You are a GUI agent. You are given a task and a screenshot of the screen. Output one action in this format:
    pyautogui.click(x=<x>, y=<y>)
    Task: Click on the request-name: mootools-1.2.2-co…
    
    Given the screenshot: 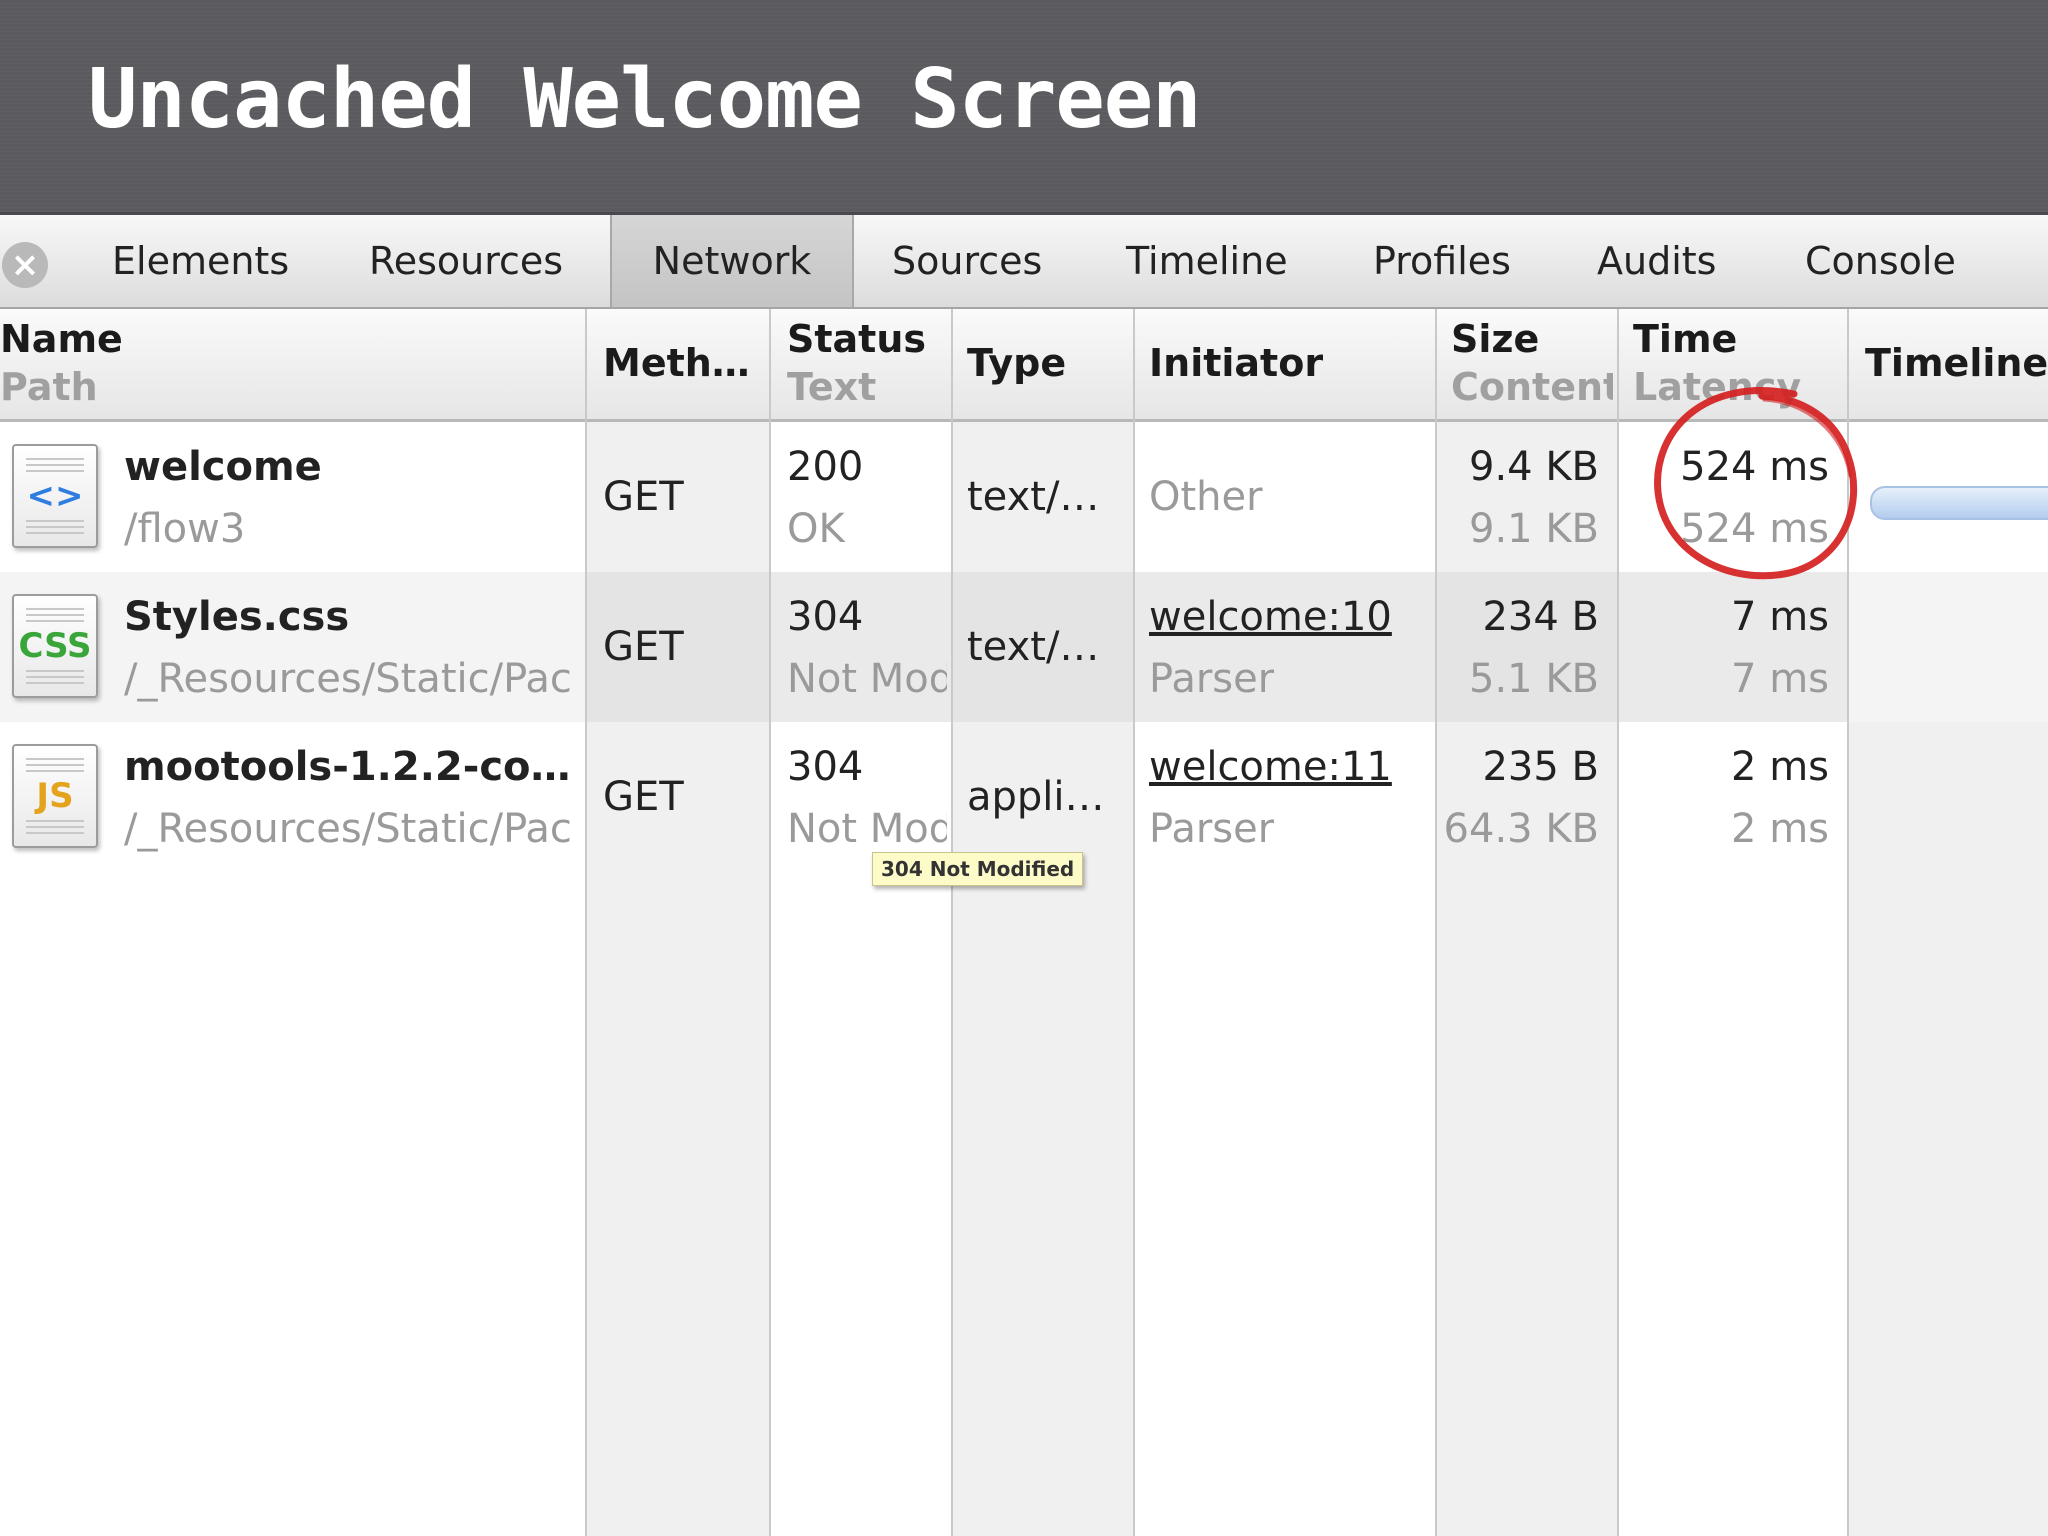 What is the action you would take?
    pyautogui.click(x=347, y=767)
    